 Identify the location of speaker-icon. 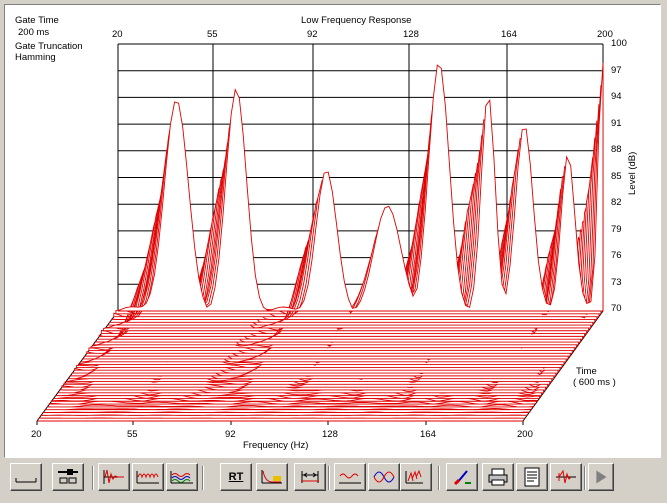
(566, 476).